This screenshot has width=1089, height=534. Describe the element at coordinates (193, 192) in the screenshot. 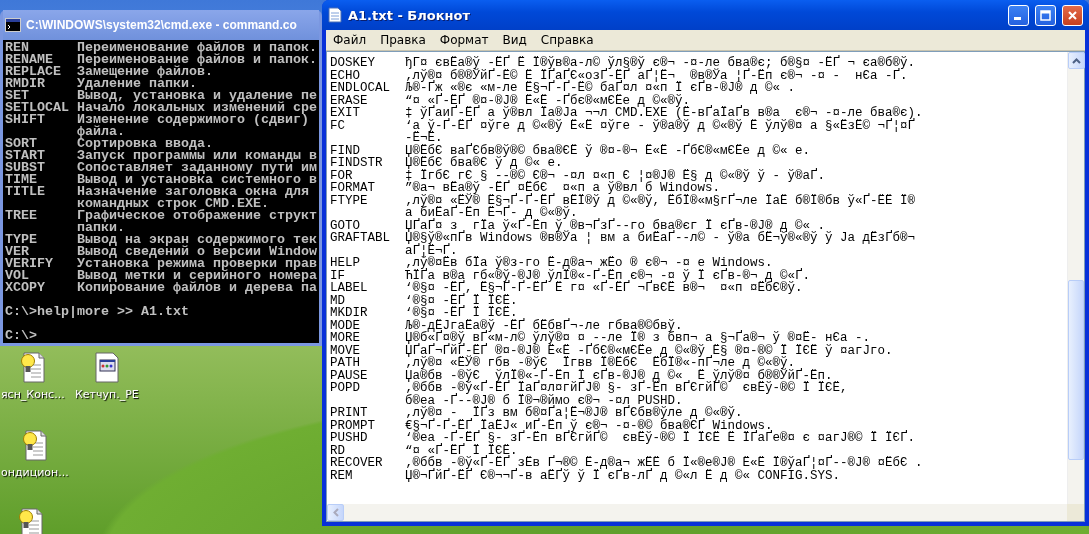

I see `command-description: Назначение заголовка окна для` at that location.